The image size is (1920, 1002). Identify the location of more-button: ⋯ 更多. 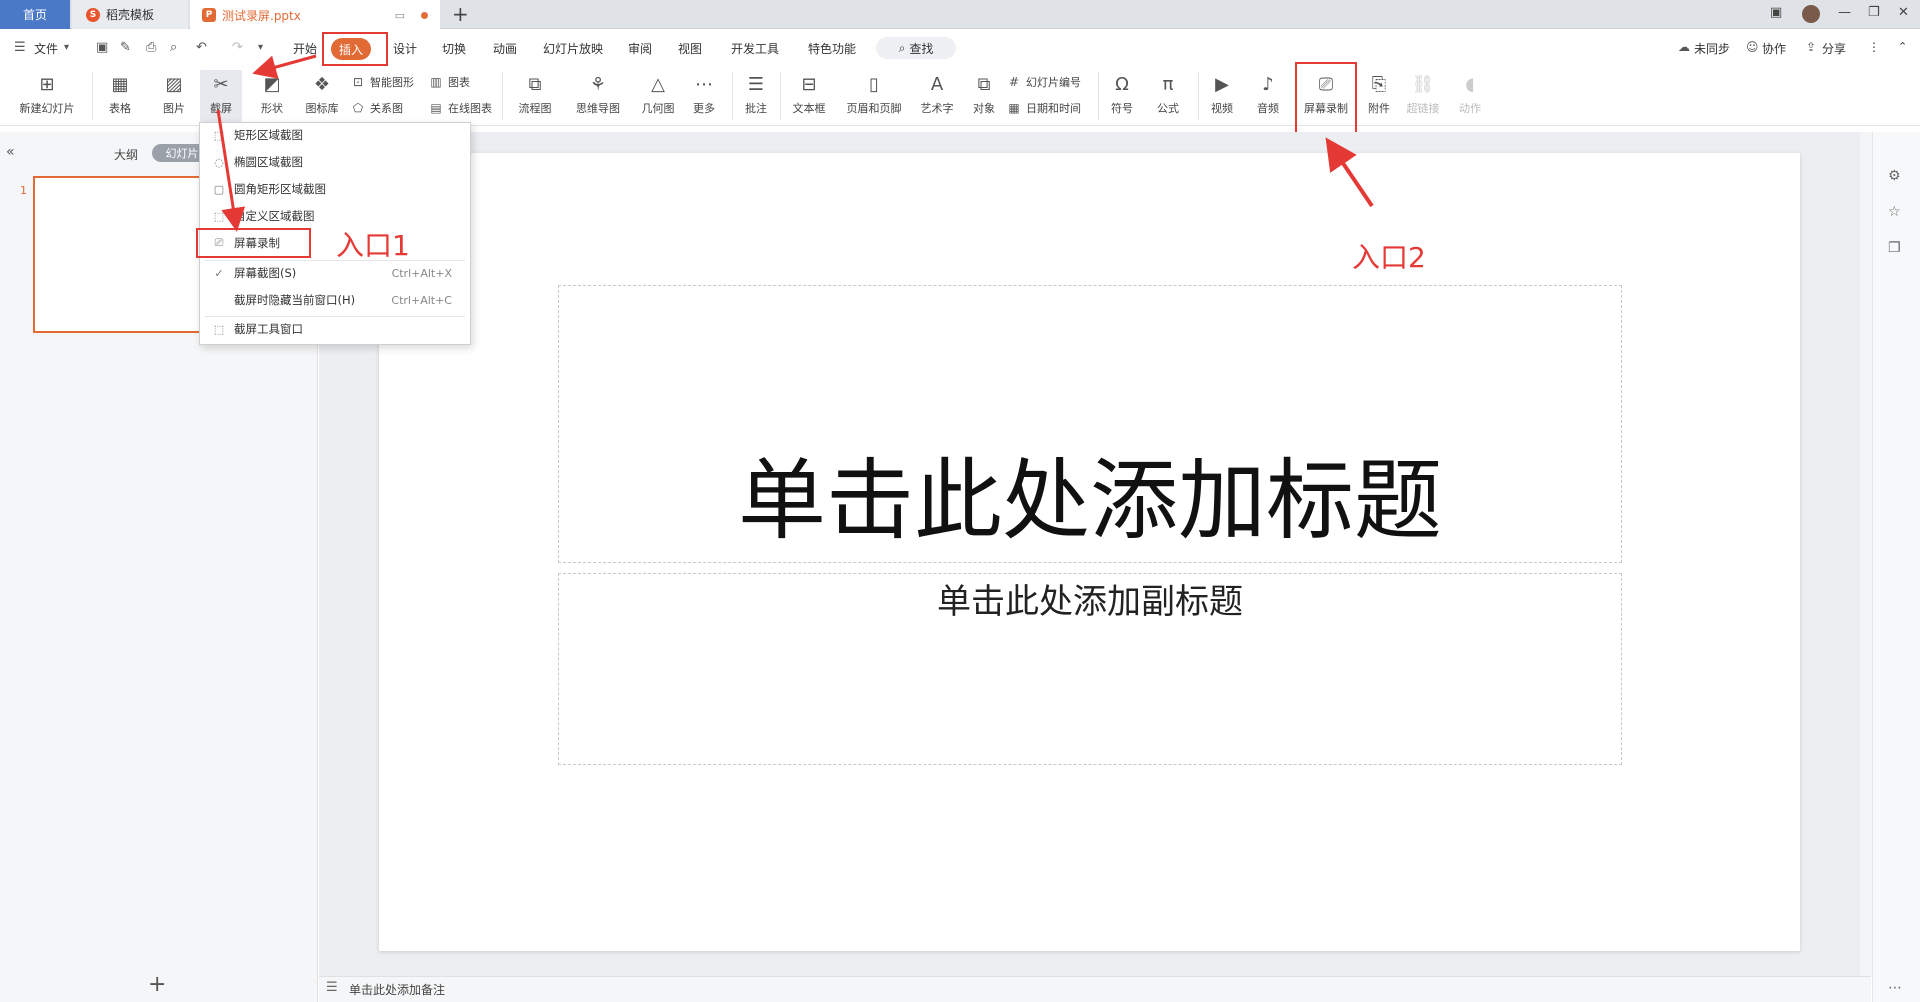
(704, 94).